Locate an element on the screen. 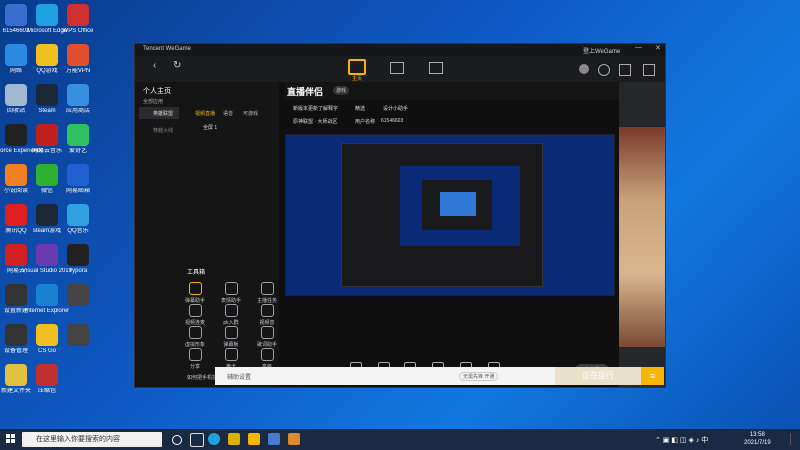  back-icon: ‹ is located at coordinates (154, 65).